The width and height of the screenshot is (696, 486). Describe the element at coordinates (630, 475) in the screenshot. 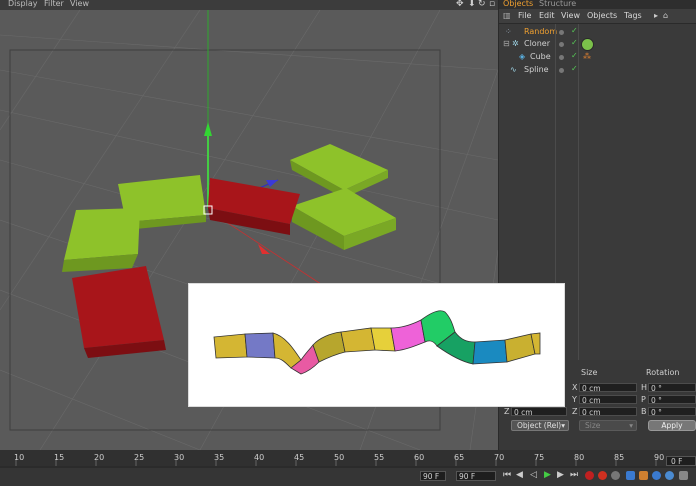

I see `move-key-icon` at that location.